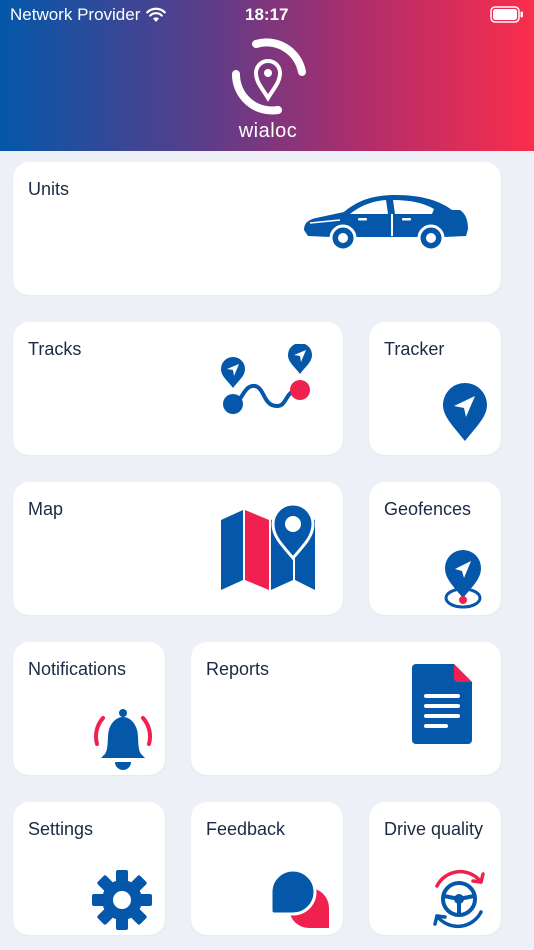 The height and width of the screenshot is (950, 534). I want to click on navigation-pin-icon, so click(465, 412).